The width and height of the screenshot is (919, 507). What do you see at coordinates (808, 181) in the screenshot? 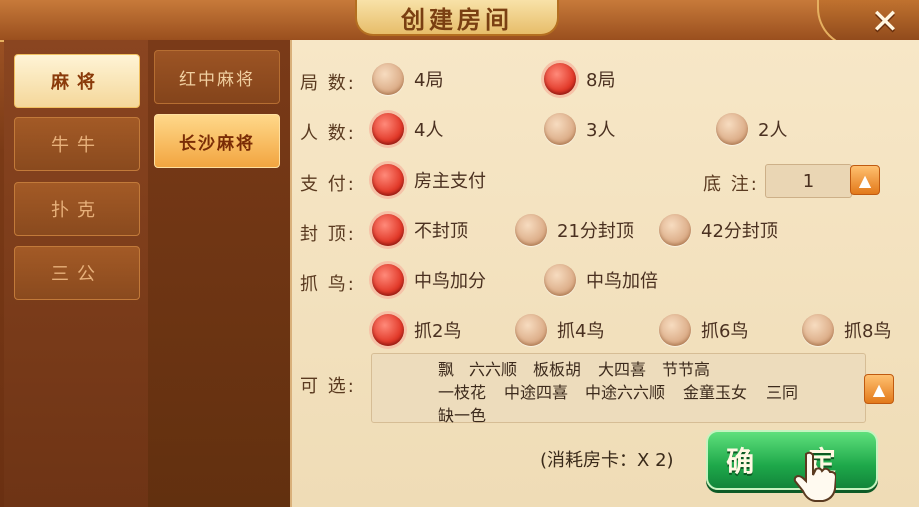
I see `stake-value: 1` at bounding box center [808, 181].